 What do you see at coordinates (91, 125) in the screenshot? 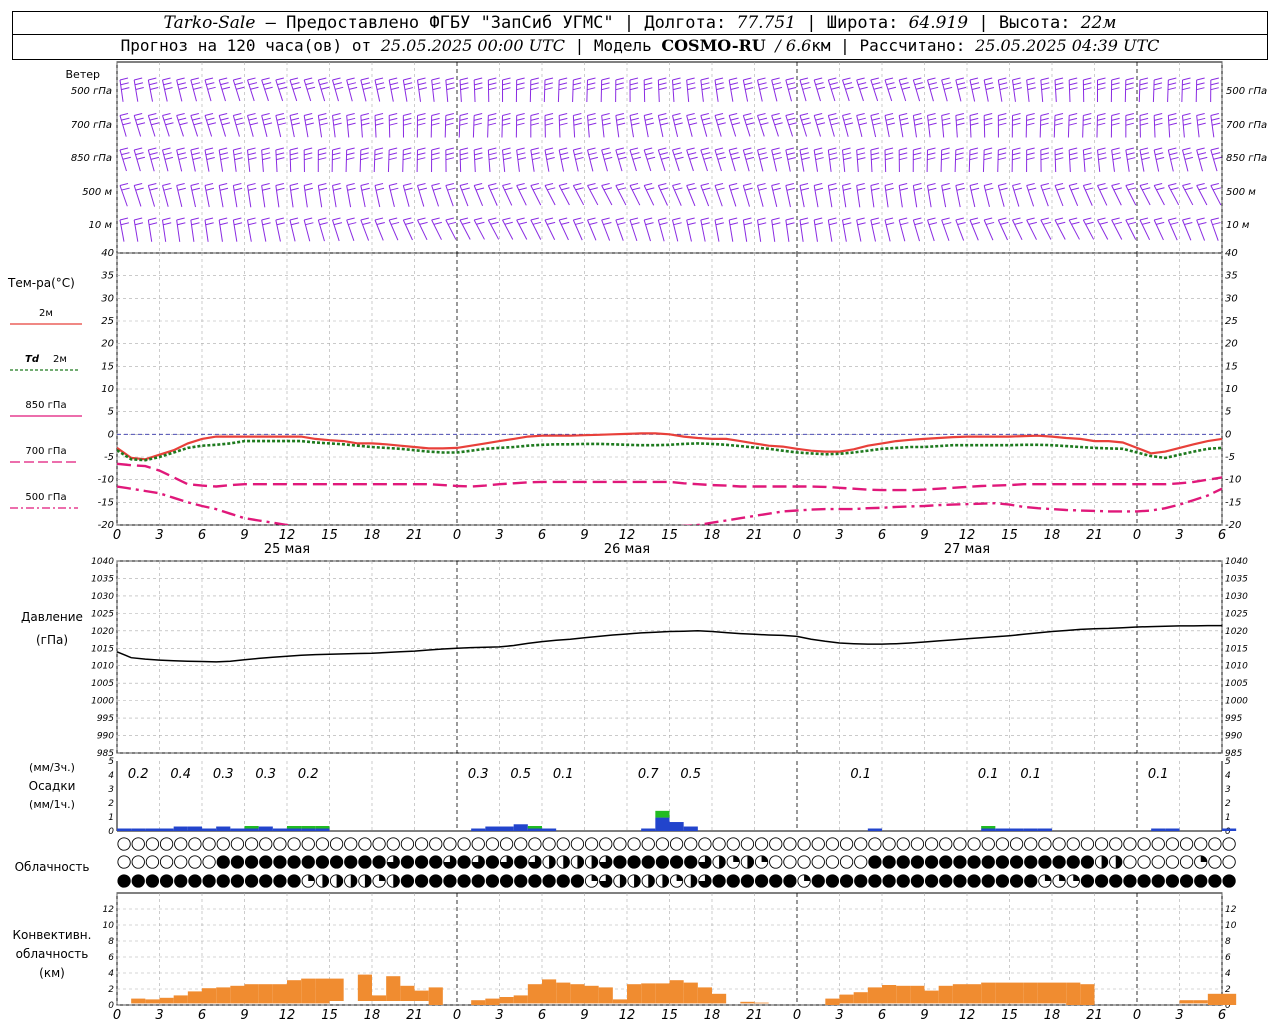
I see `wind-level-left: 700 гПа` at bounding box center [91, 125].